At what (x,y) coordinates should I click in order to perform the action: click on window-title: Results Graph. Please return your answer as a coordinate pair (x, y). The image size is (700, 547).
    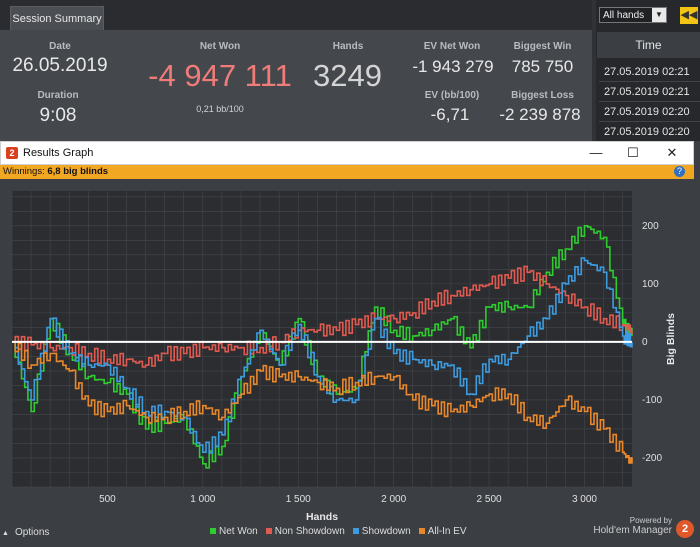
    Looking at the image, I should click on (58, 153).